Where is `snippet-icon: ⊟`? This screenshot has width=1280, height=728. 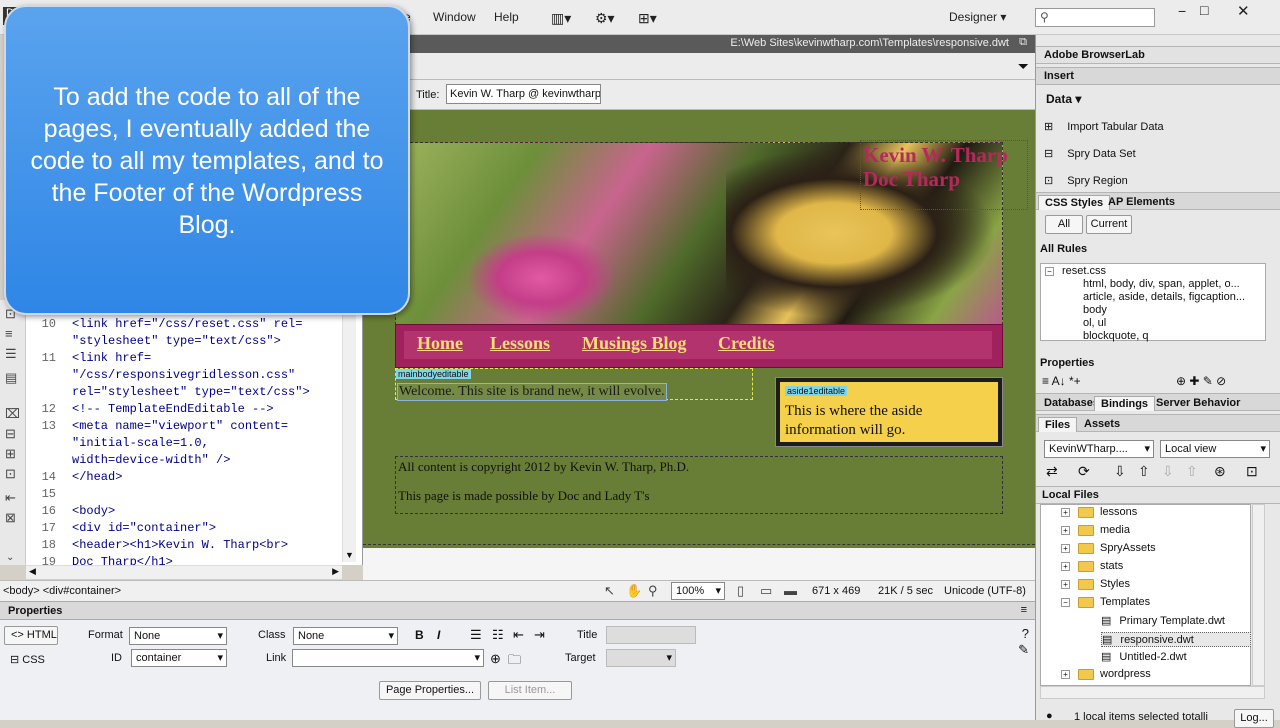 snippet-icon: ⊟ is located at coordinates (10, 434).